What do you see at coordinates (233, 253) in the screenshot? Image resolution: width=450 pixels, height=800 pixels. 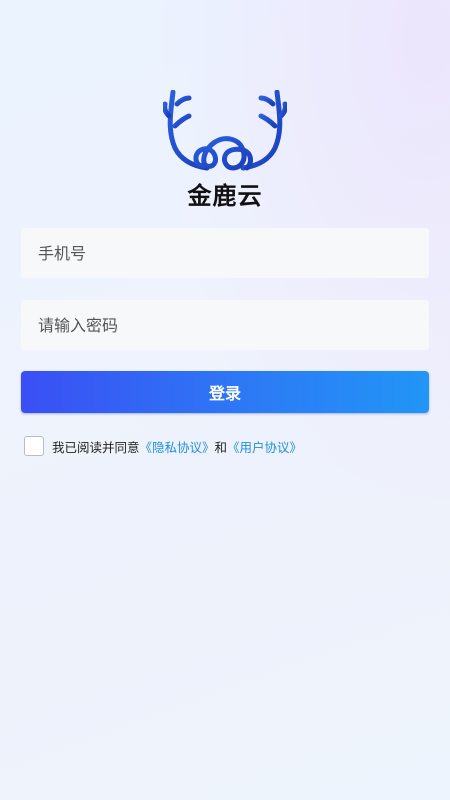 I see `phone-input` at bounding box center [233, 253].